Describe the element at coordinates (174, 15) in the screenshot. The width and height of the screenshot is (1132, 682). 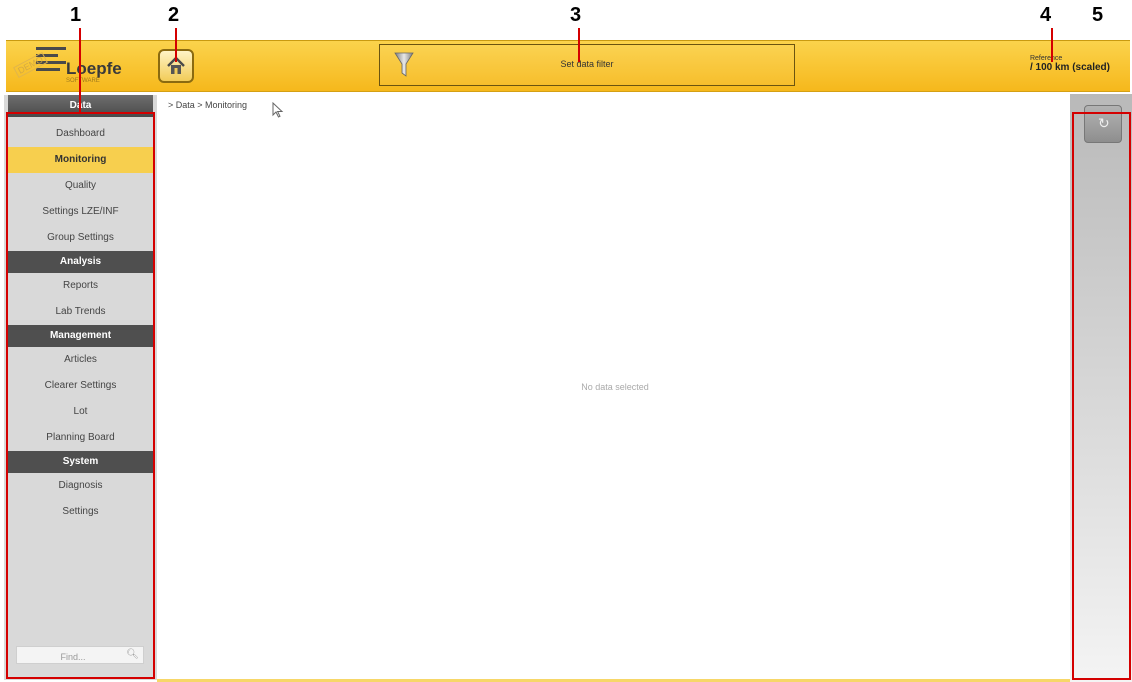
I see `callout-2: 2` at that location.